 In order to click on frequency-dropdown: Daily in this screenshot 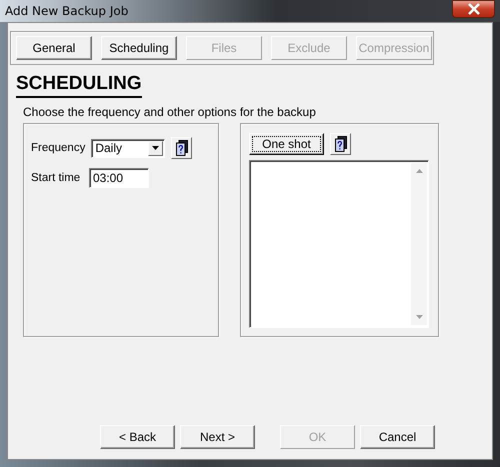, I will do `click(128, 148)`.